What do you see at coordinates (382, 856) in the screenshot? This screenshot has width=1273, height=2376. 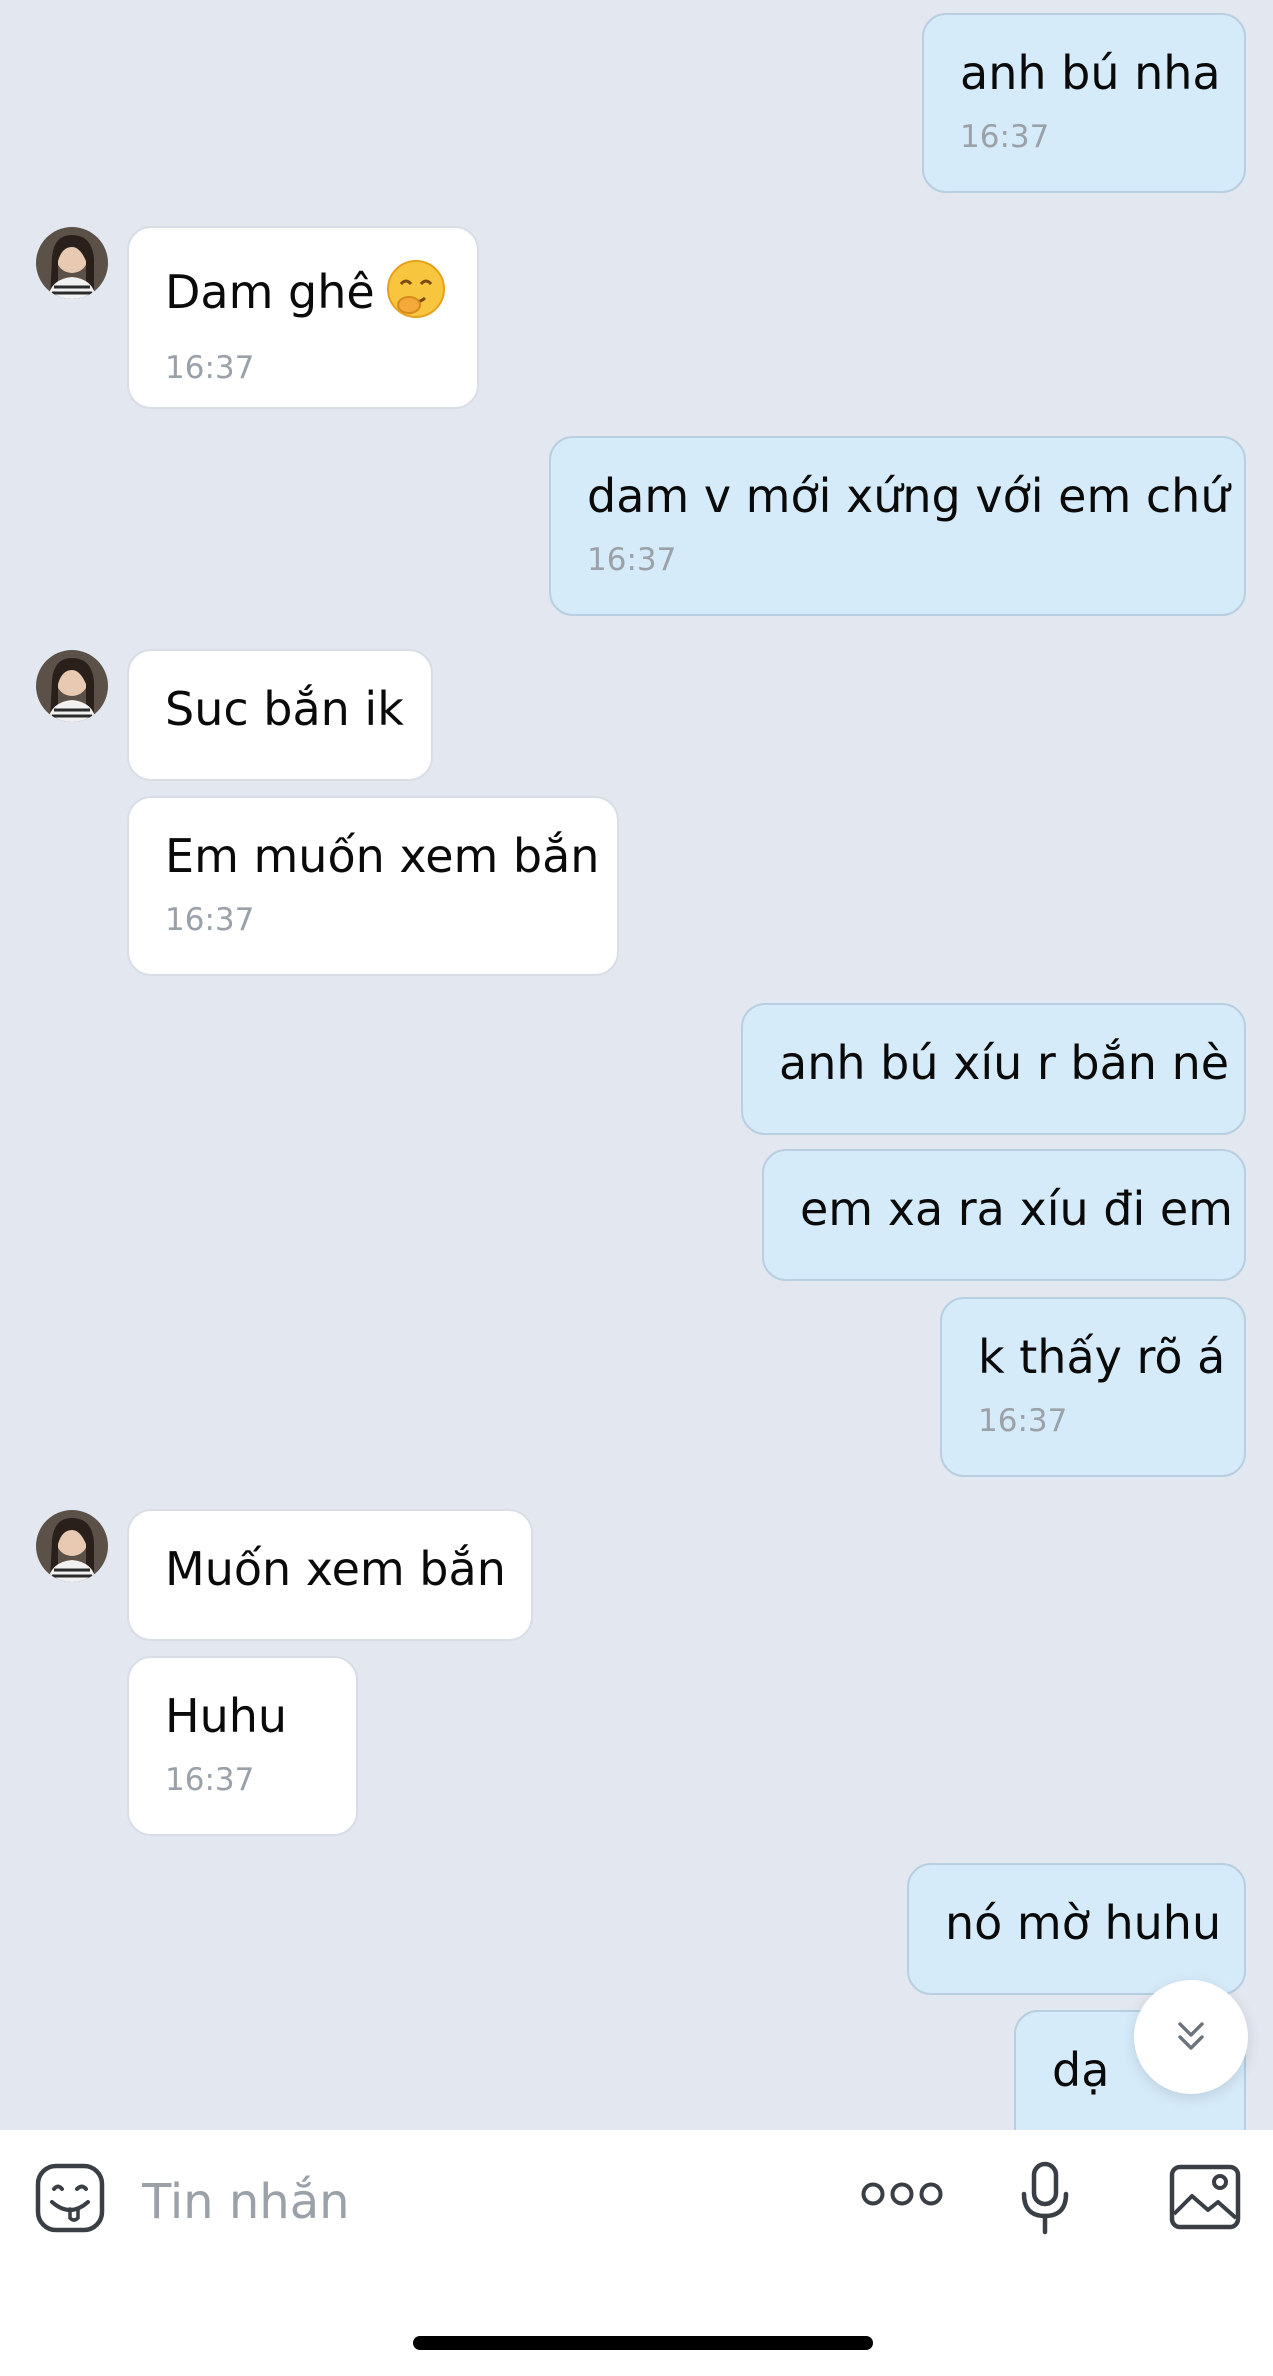 I see `message-text: Em muốn xem bắn` at bounding box center [382, 856].